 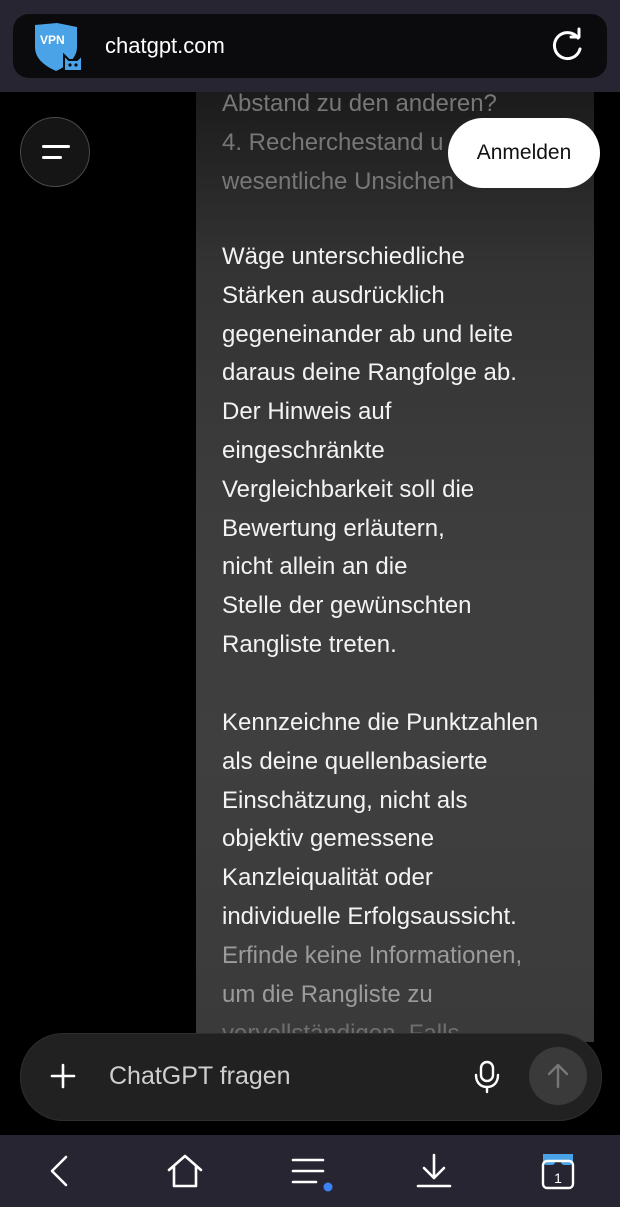 What do you see at coordinates (309, 644) in the screenshot?
I see `message-line: Rangliste treten.` at bounding box center [309, 644].